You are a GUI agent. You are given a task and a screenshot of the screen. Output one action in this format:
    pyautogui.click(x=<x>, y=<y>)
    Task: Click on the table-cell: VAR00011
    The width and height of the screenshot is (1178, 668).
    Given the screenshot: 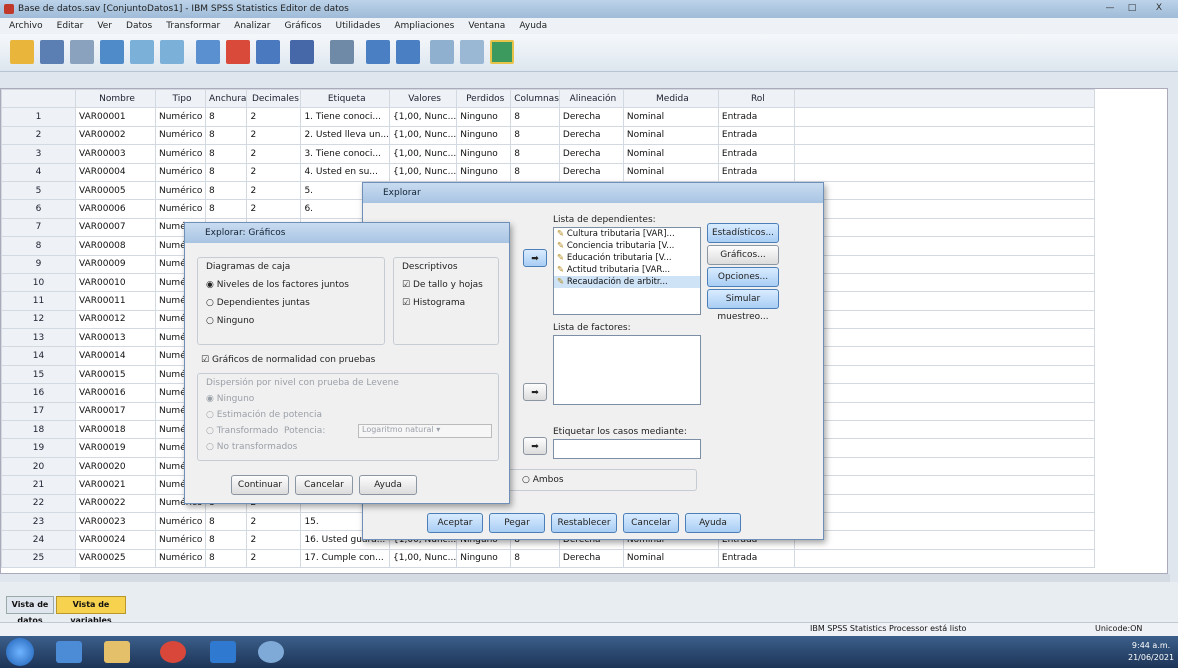 What is the action you would take?
    pyautogui.click(x=115, y=301)
    